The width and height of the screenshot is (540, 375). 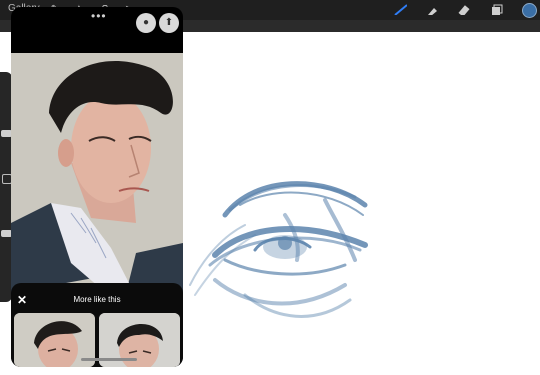 I want to click on color-picker-button, so click(x=529, y=10).